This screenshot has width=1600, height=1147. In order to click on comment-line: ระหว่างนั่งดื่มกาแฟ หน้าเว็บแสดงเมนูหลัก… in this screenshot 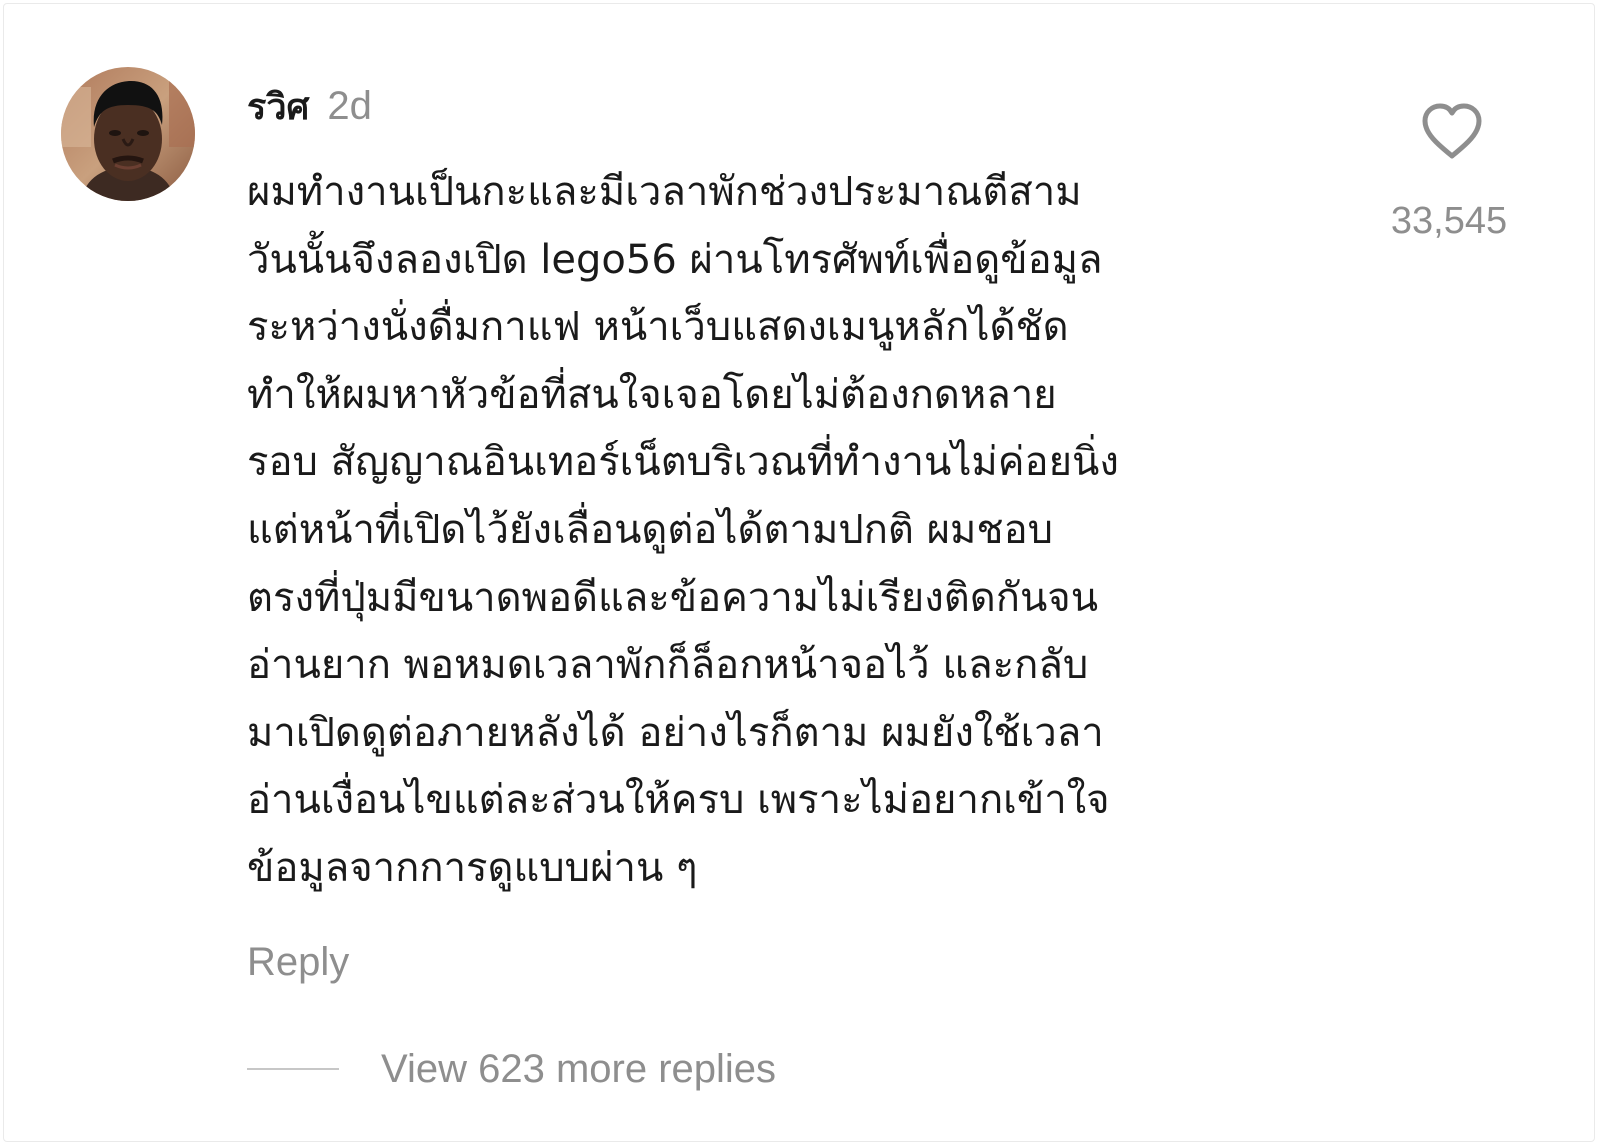, I will do `click(658, 327)`.